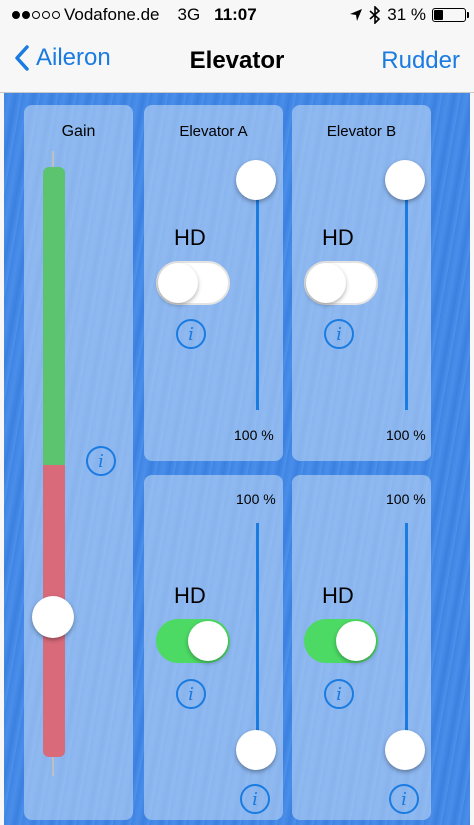 Image resolution: width=474 pixels, height=825 pixels. I want to click on gain-slider-thumb, so click(53, 617).